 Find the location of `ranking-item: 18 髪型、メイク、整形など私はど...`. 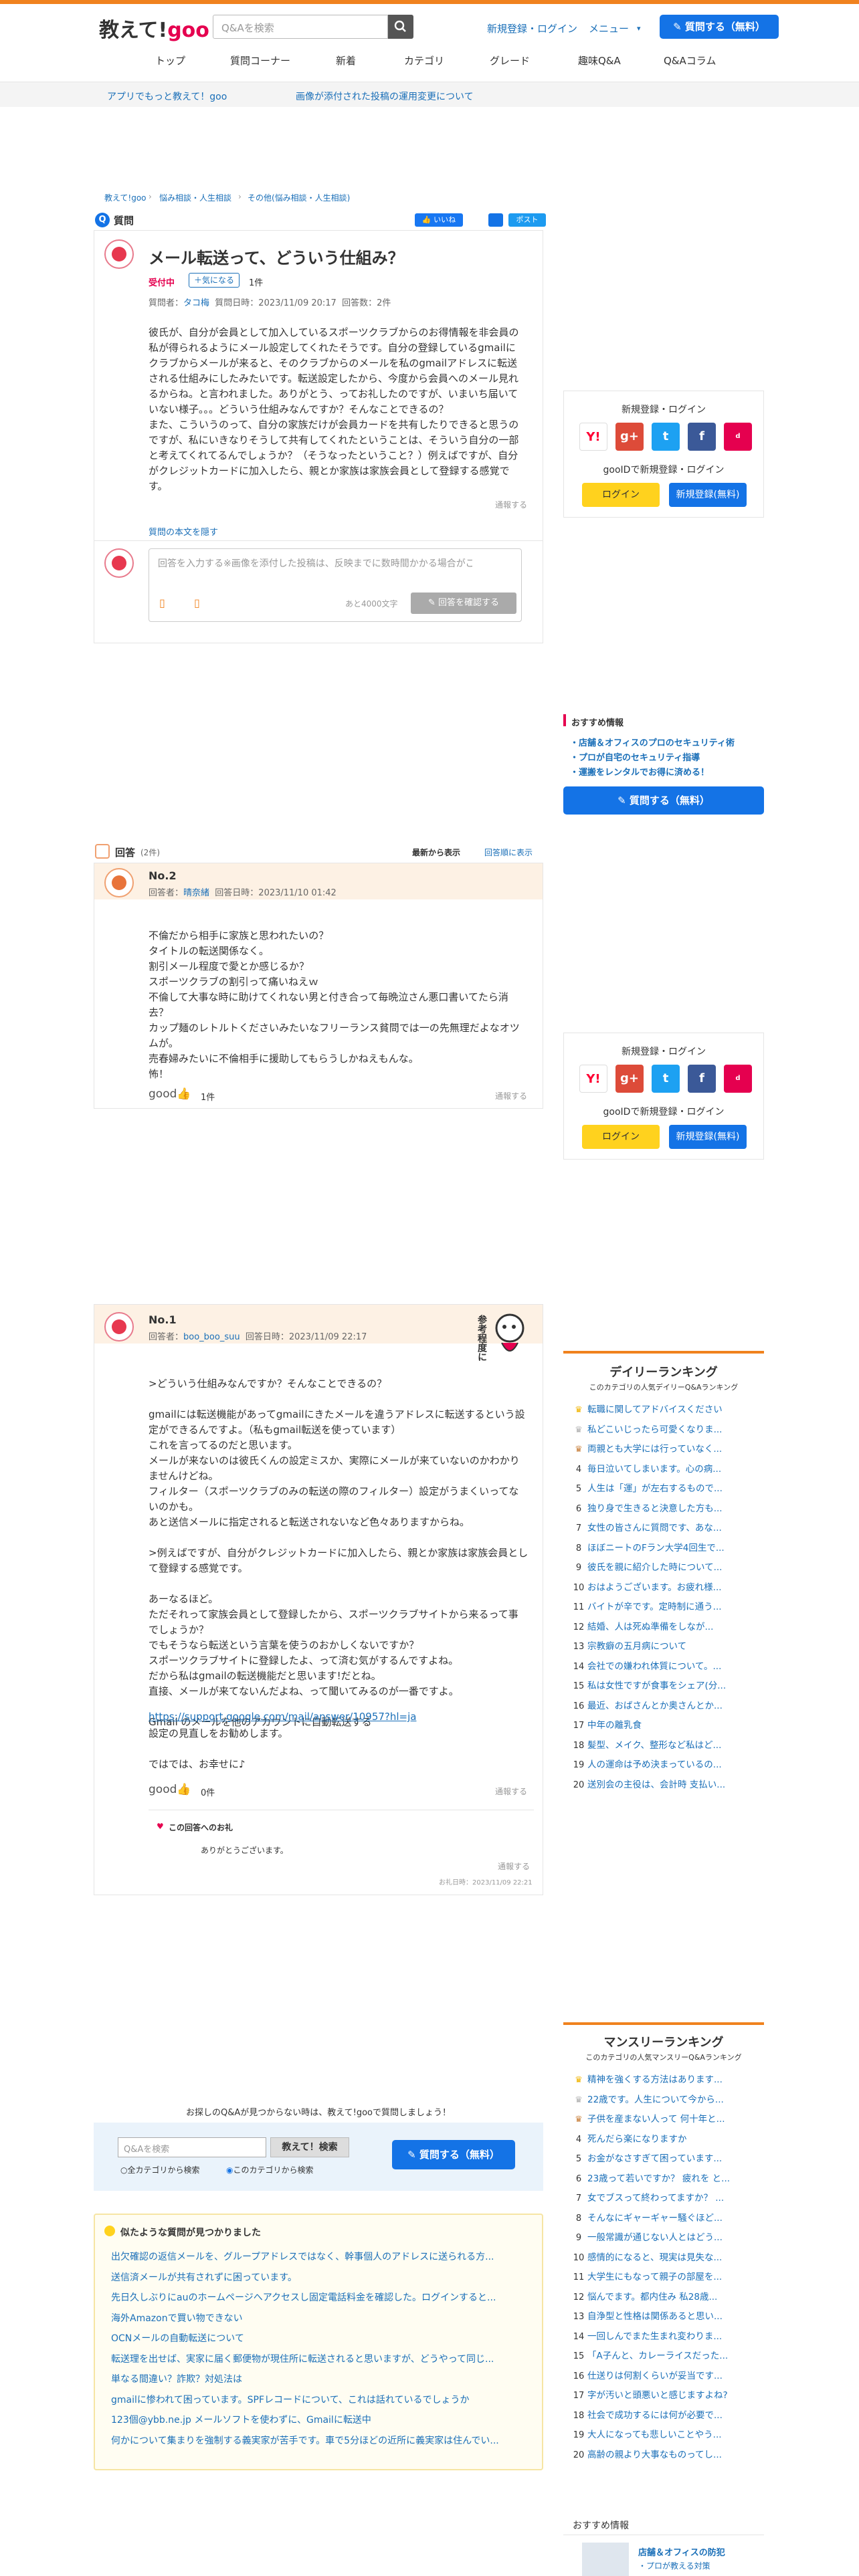

ranking-item: 18 髪型、メイク、整形など私はど... is located at coordinates (664, 1744).